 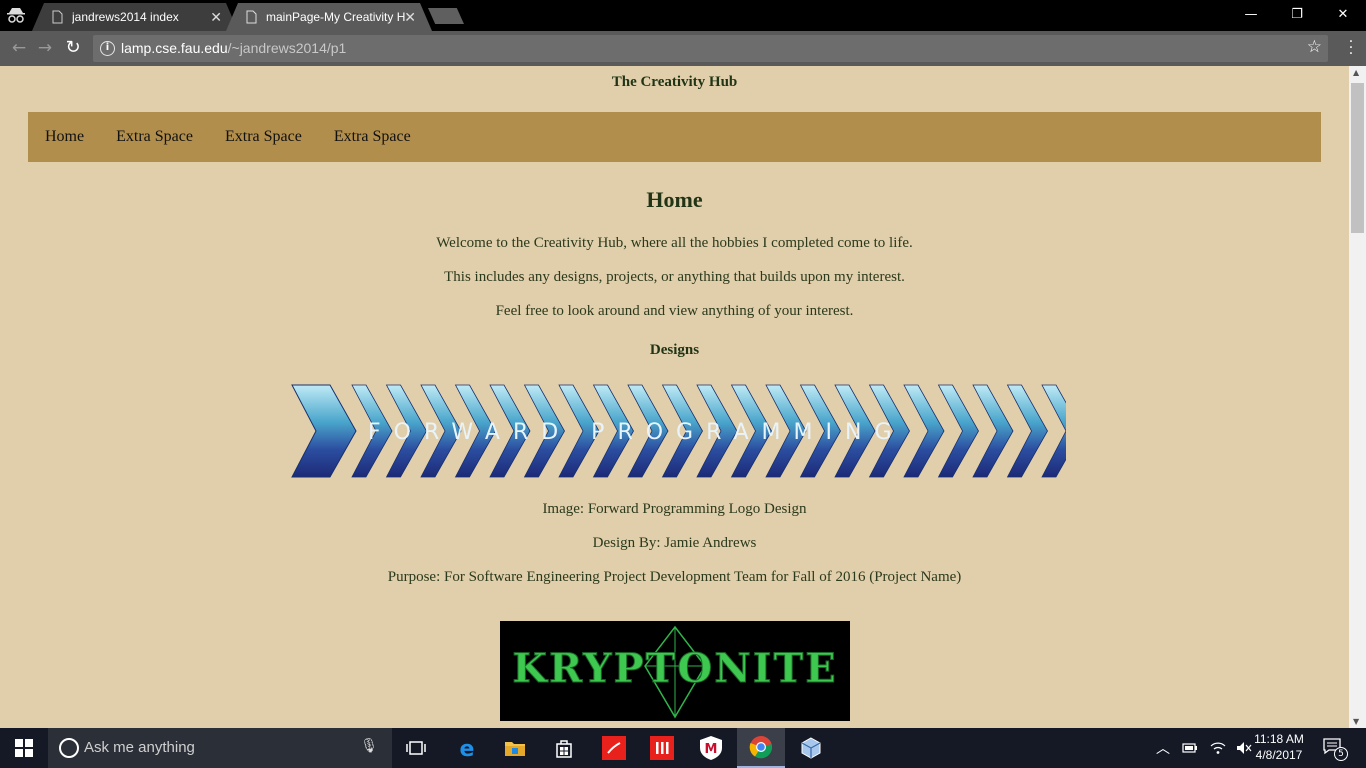 What do you see at coordinates (73, 48) in the screenshot?
I see `reload-button: ↻` at bounding box center [73, 48].